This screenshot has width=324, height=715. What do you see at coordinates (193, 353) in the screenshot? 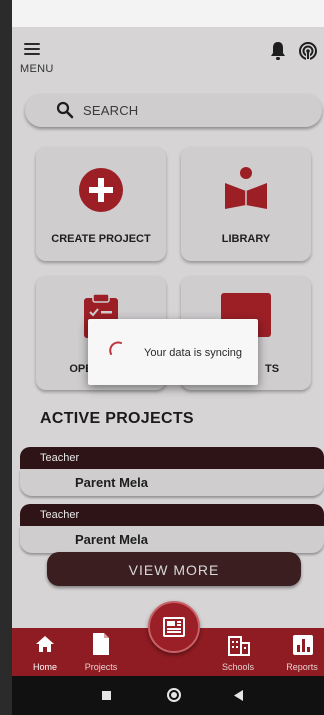
I see `sync-message: Your data is syncing` at bounding box center [193, 353].